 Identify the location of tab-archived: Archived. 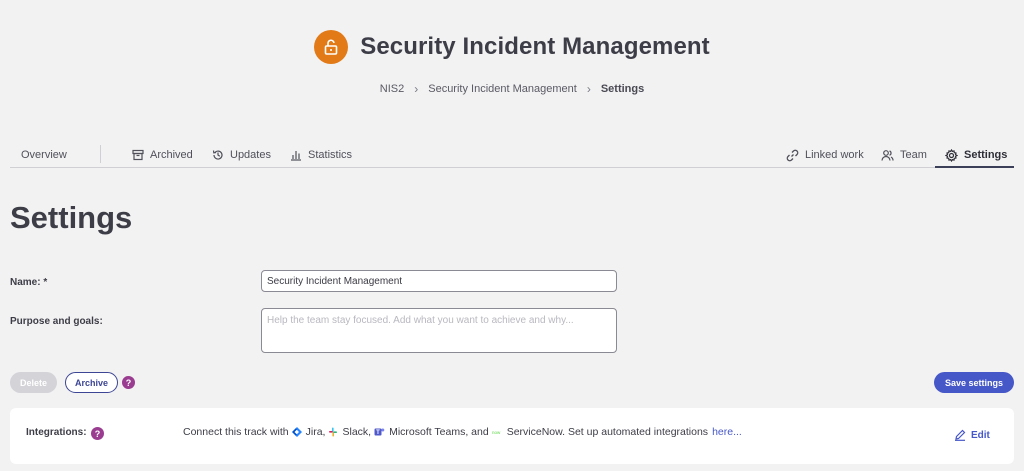
(162, 155).